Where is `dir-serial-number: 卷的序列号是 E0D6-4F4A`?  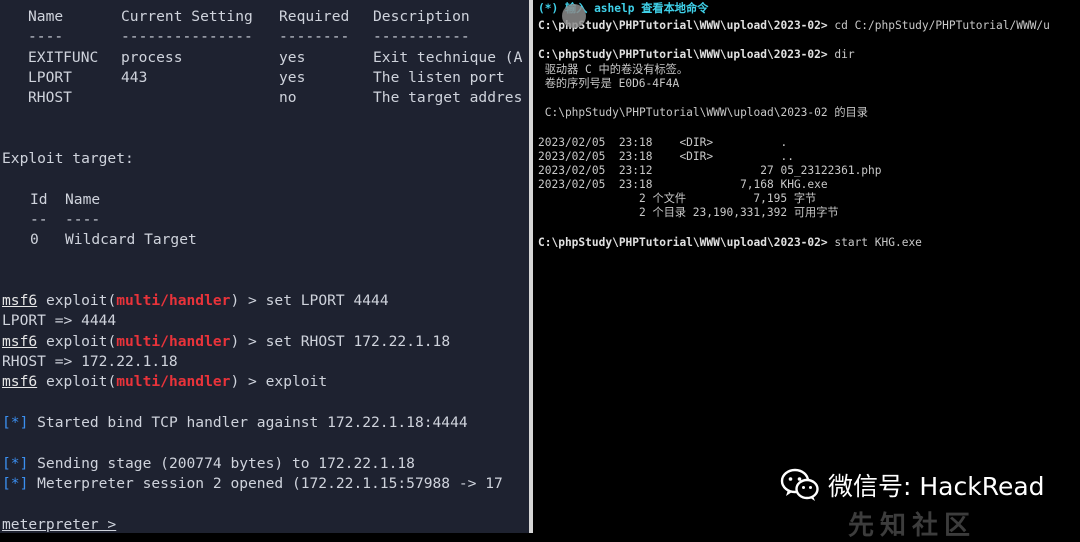 dir-serial-number: 卷的序列号是 E0D6-4F4A is located at coordinates (609, 83).